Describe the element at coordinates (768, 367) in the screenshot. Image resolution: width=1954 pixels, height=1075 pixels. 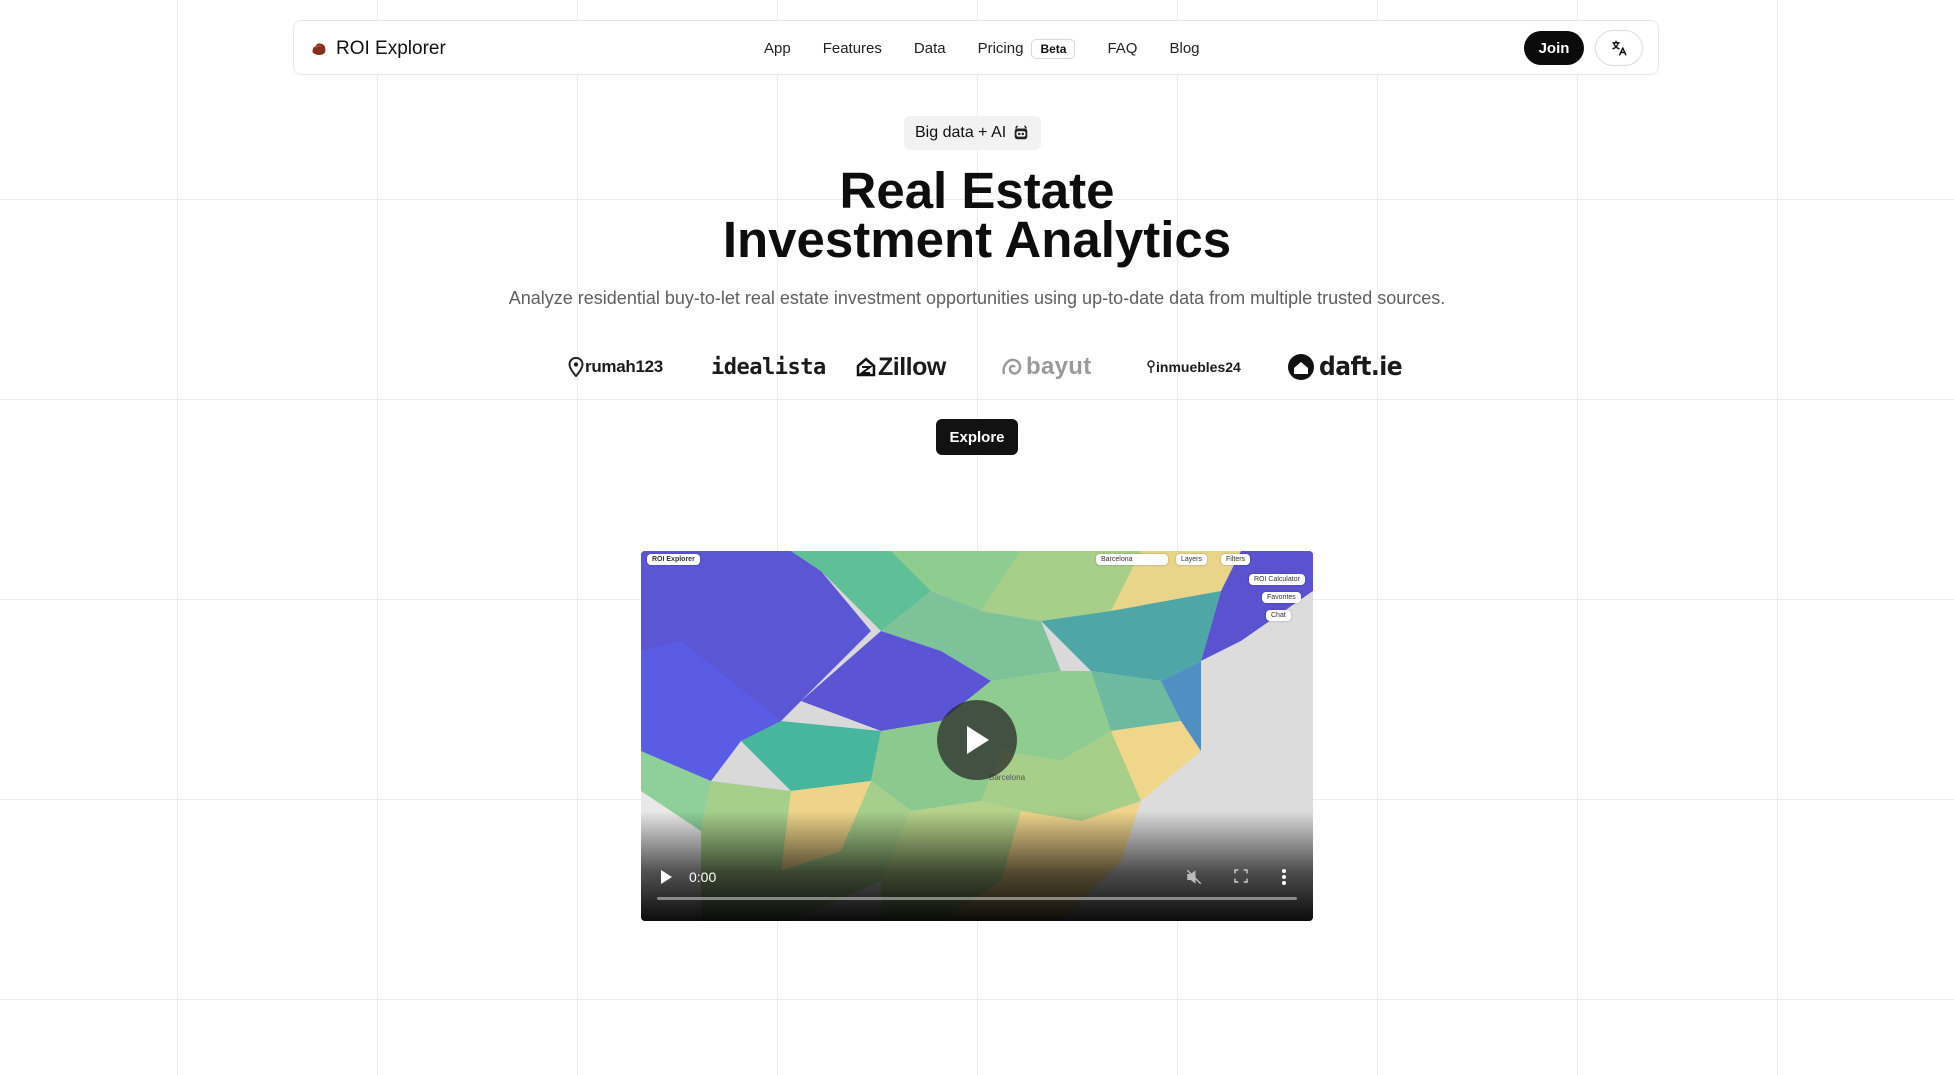
I see `idealista-logo: idealista` at that location.